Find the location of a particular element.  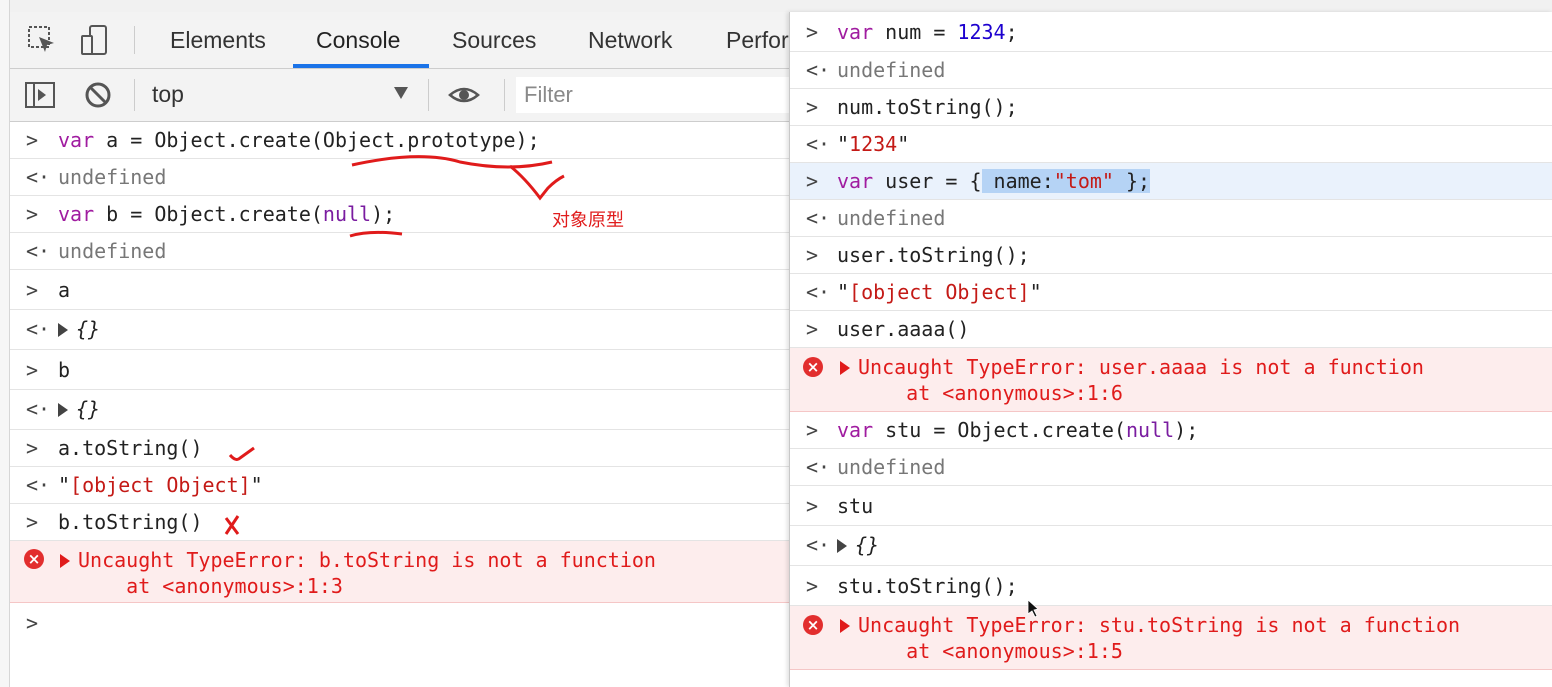

tab-network: Network is located at coordinates (630, 40).